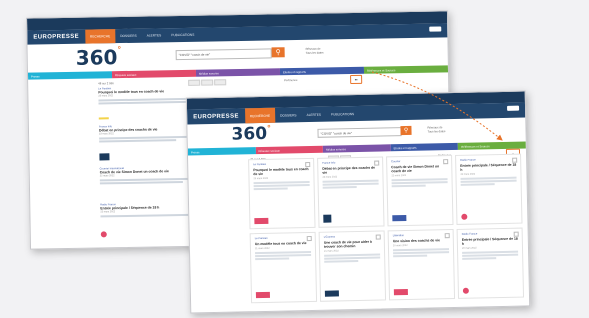  I want to click on toolbar-button, so click(220, 82).